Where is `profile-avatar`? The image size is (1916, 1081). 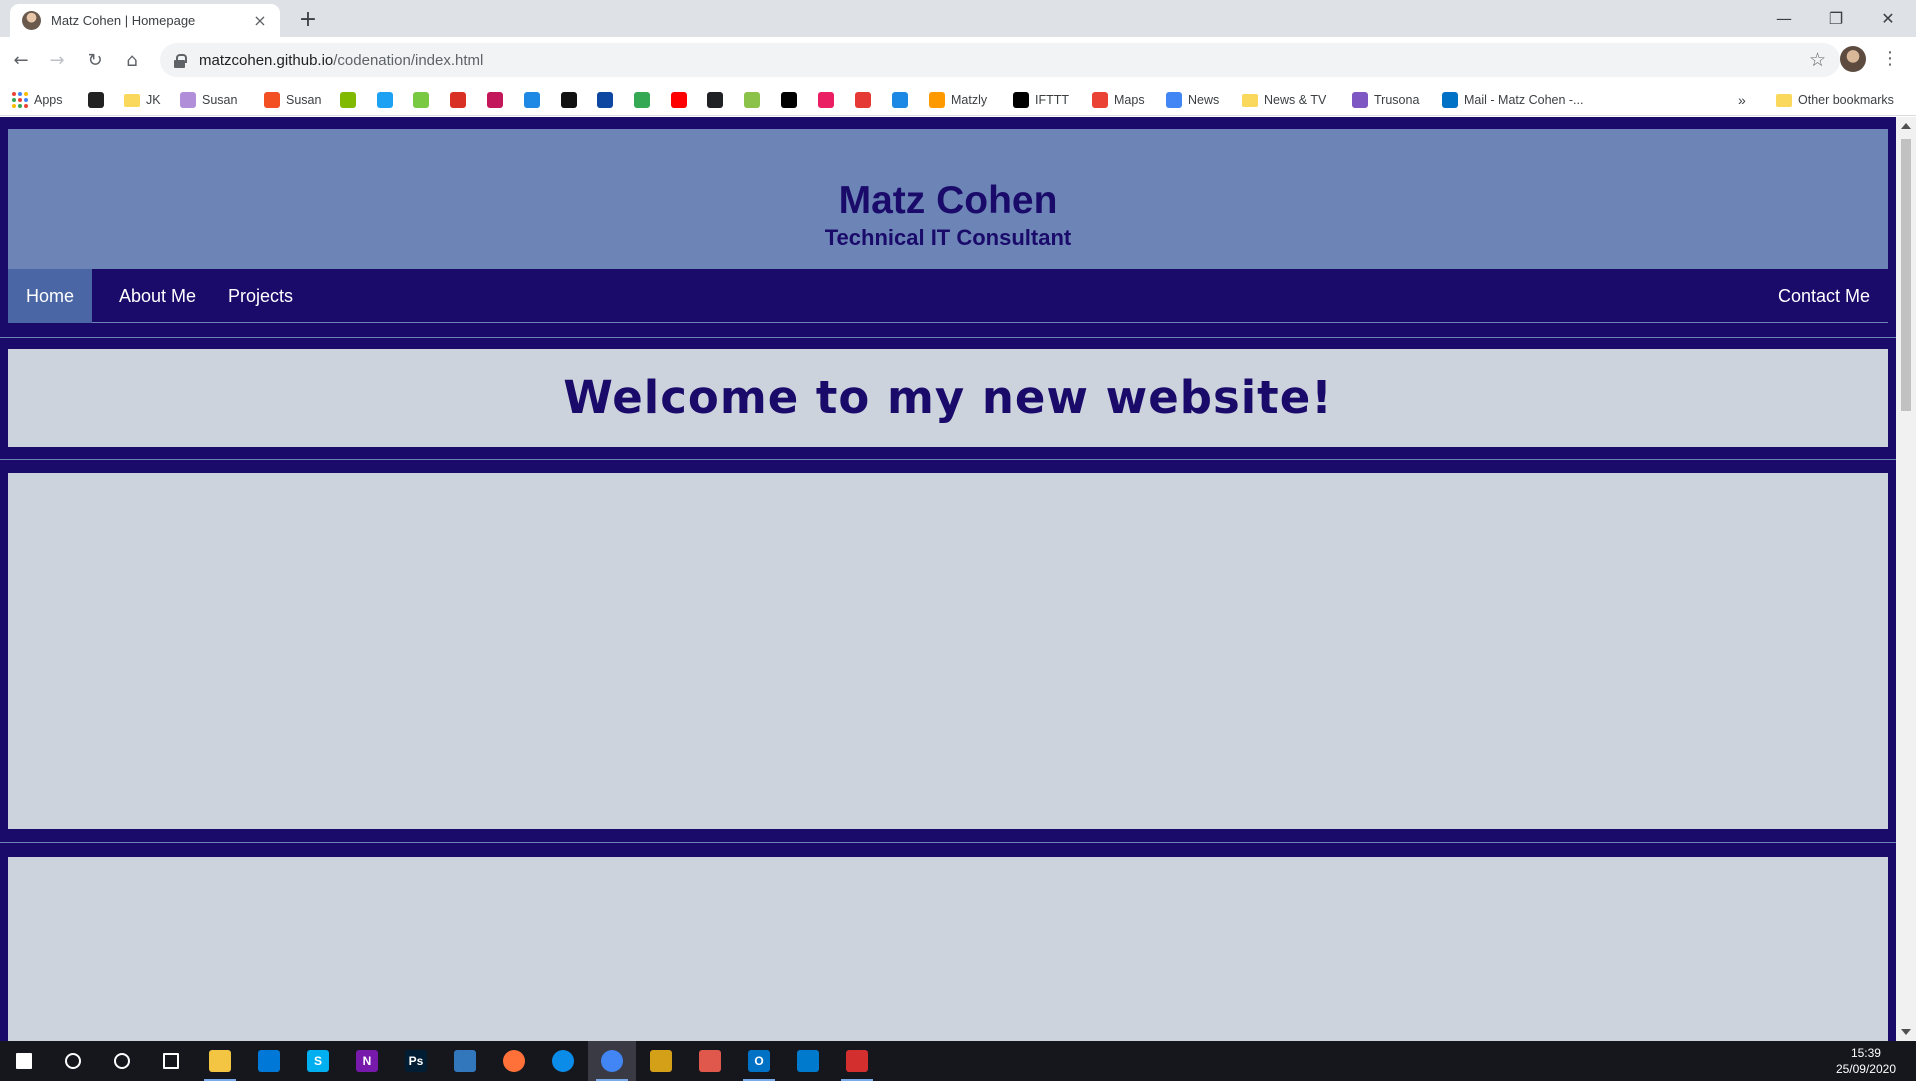
profile-avatar is located at coordinates (1853, 59).